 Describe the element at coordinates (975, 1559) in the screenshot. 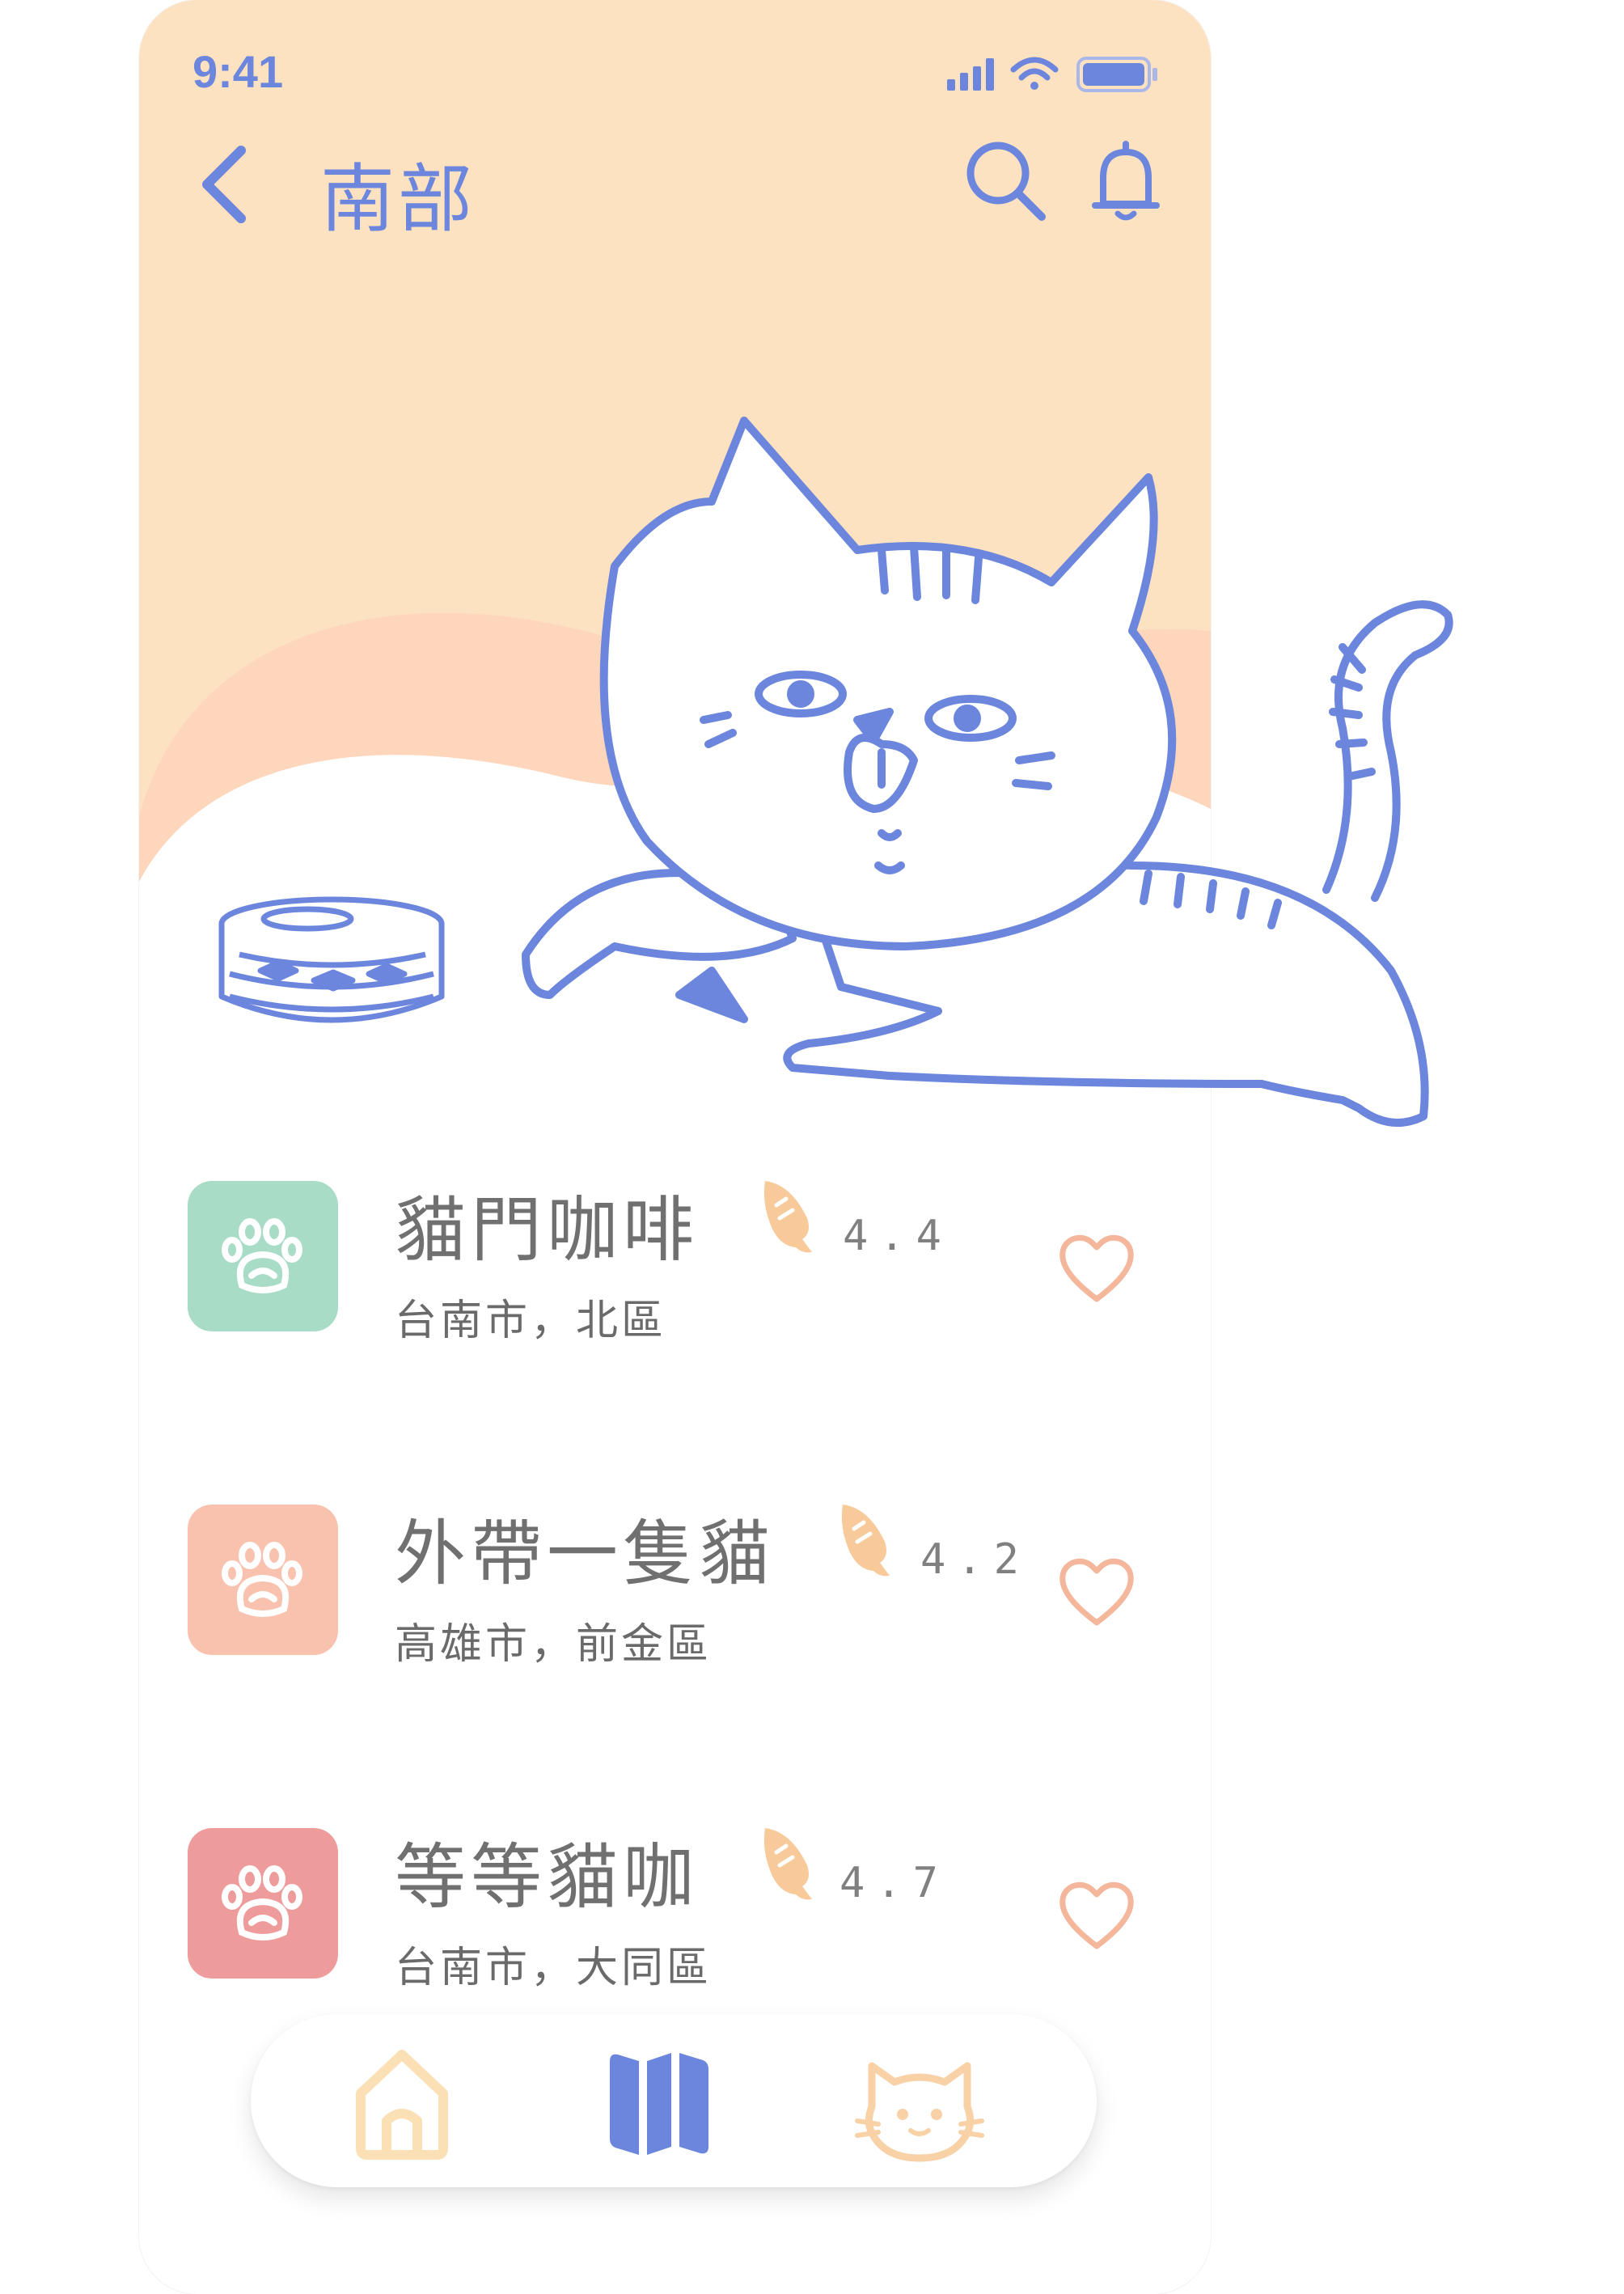

I see `cafe-rating: 4.2` at that location.